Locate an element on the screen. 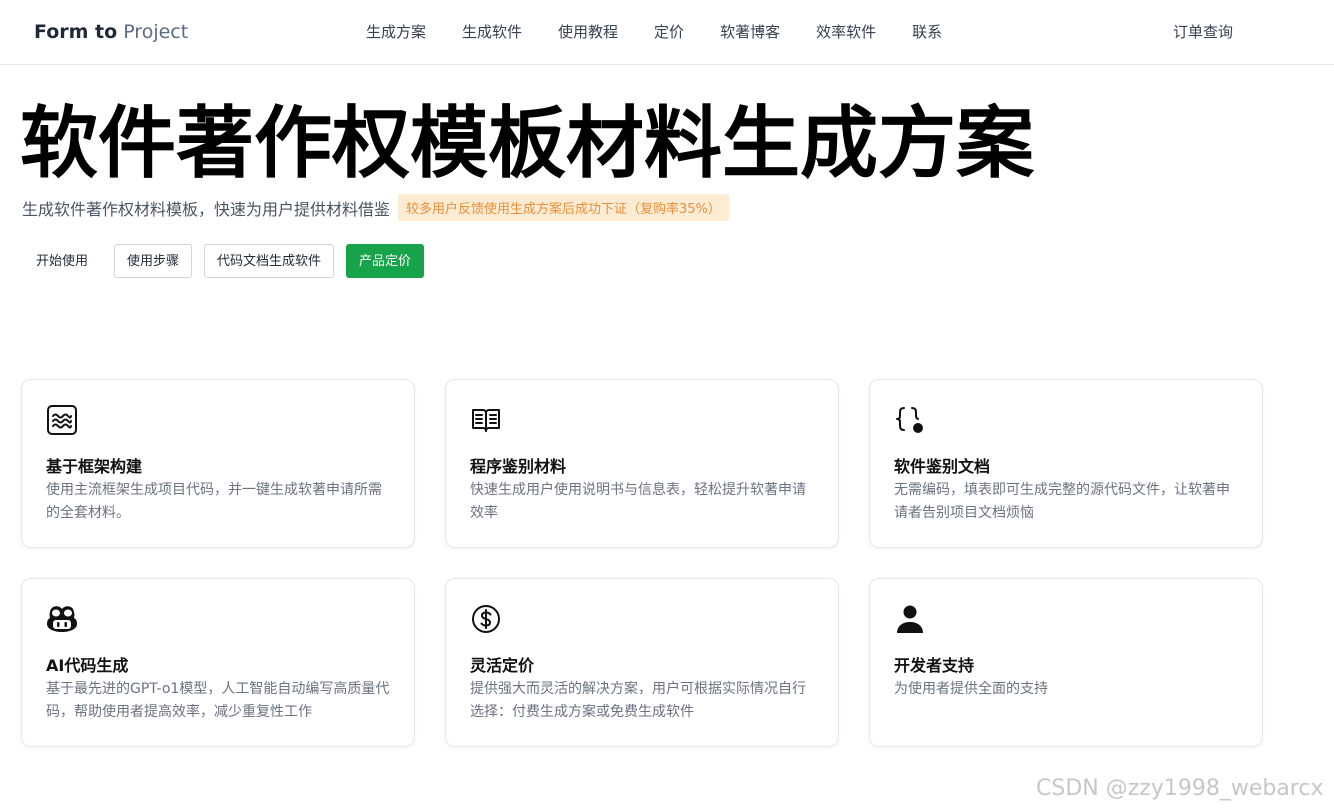  feature-card-identification-materials: 程序鉴别材料 快速生成用户使用说明书与信息表，轻松提升软著申请效率 is located at coordinates (642, 463).